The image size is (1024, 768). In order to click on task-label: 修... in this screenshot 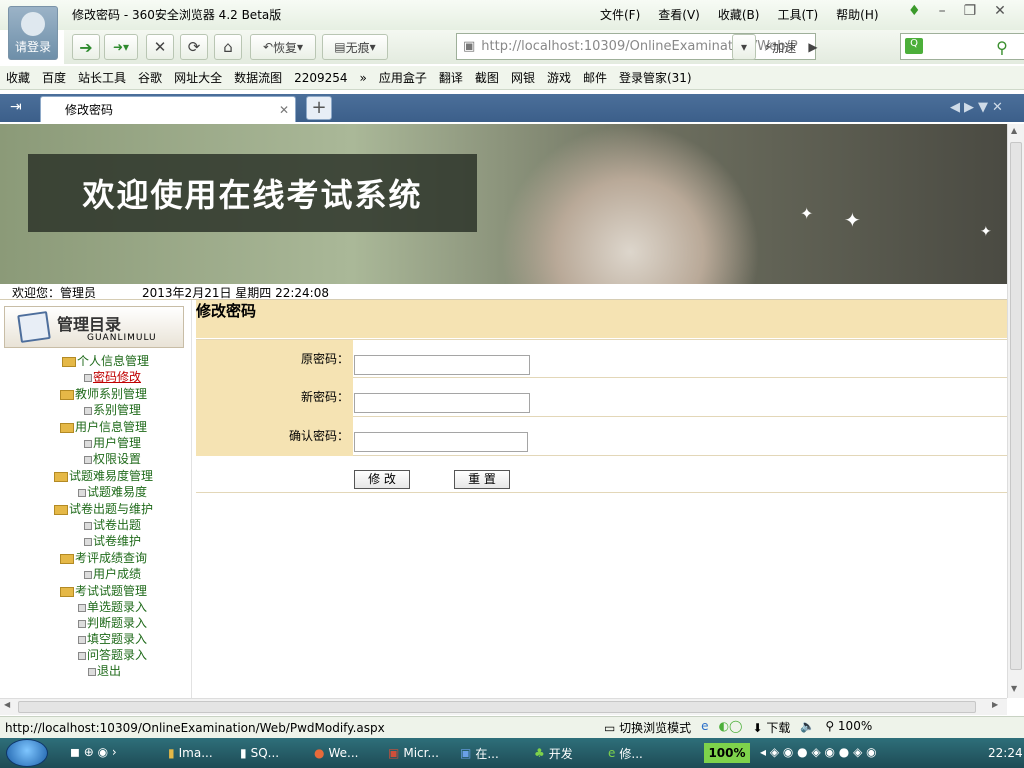, I will do `click(631, 753)`.